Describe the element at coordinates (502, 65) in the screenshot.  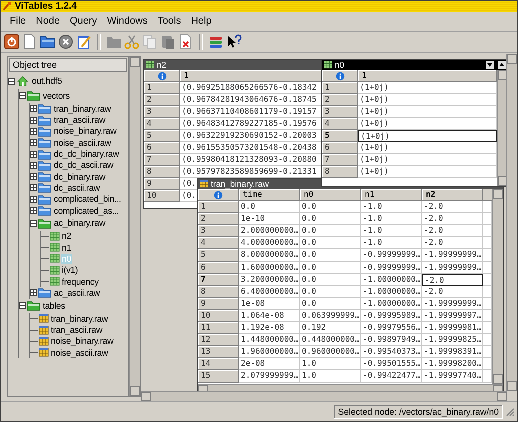
I see `maximize-button` at that location.